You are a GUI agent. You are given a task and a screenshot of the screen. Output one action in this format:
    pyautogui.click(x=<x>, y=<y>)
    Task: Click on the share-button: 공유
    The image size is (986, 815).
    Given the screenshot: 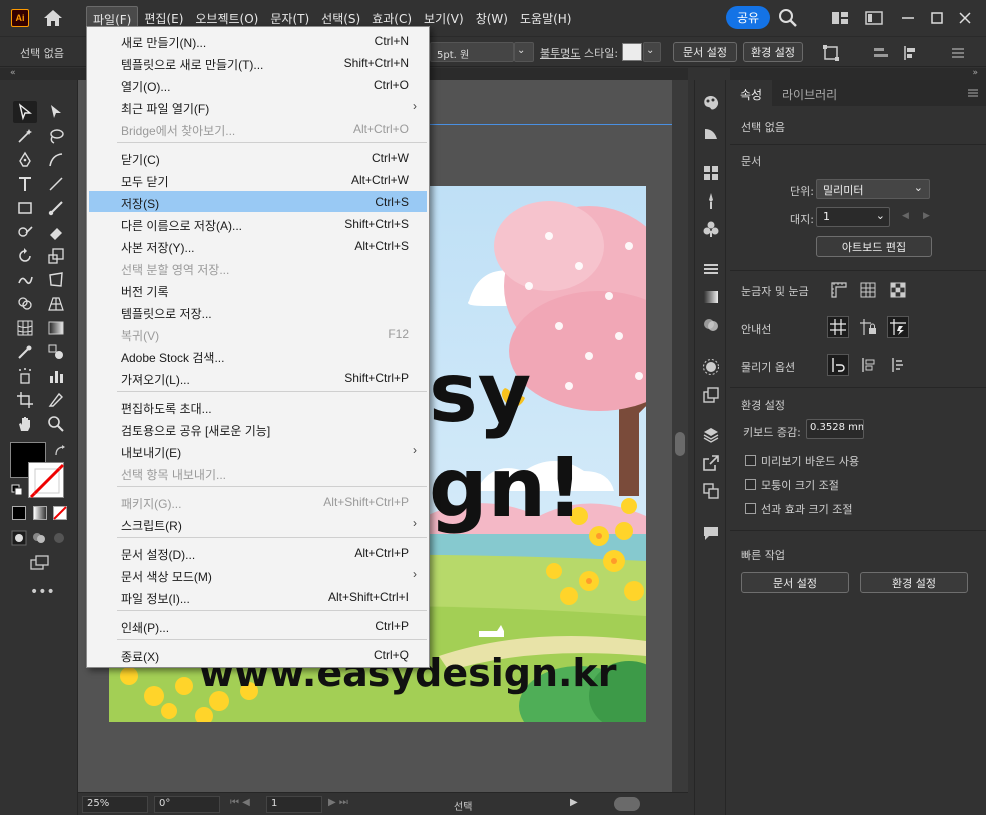 What is the action you would take?
    pyautogui.click(x=748, y=17)
    